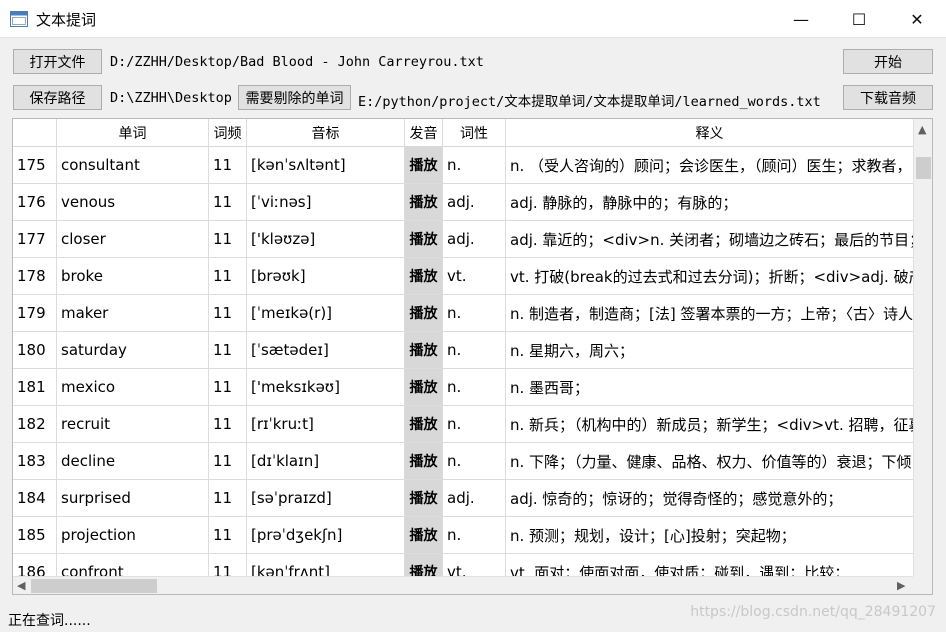 This screenshot has height=632, width=946. Describe the element at coordinates (326, 461) in the screenshot. I see `phonetic-cell: [dɪˈklaɪn]` at that location.